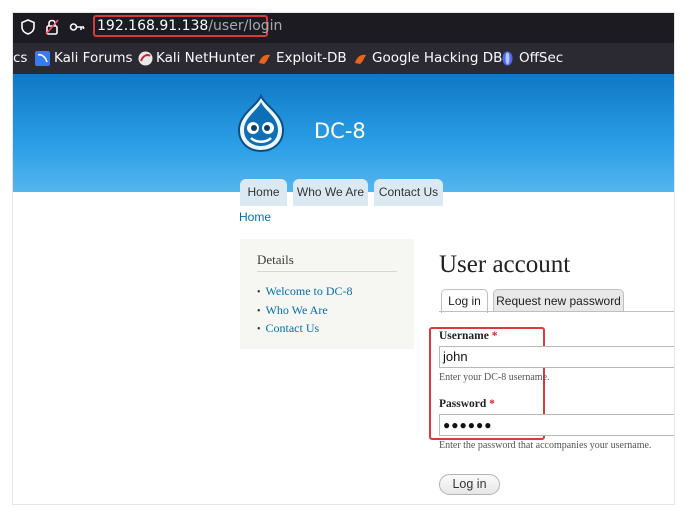 Image resolution: width=687 pixels, height=517 pixels. I want to click on sidebar-link-who-we-are: Who We Are, so click(305, 311).